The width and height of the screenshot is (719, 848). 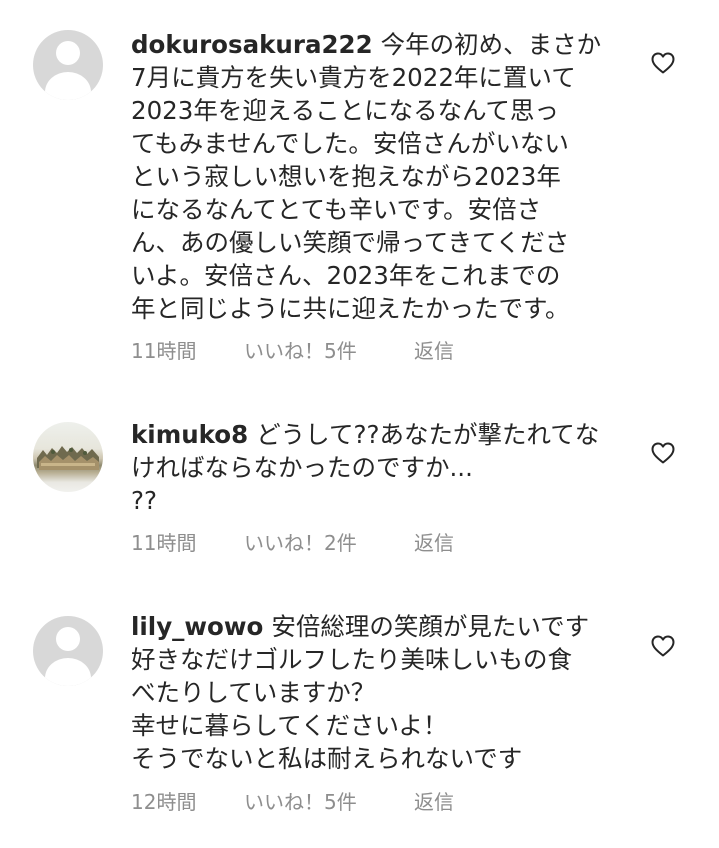 I want to click on avatar-photo-image, so click(x=68, y=458).